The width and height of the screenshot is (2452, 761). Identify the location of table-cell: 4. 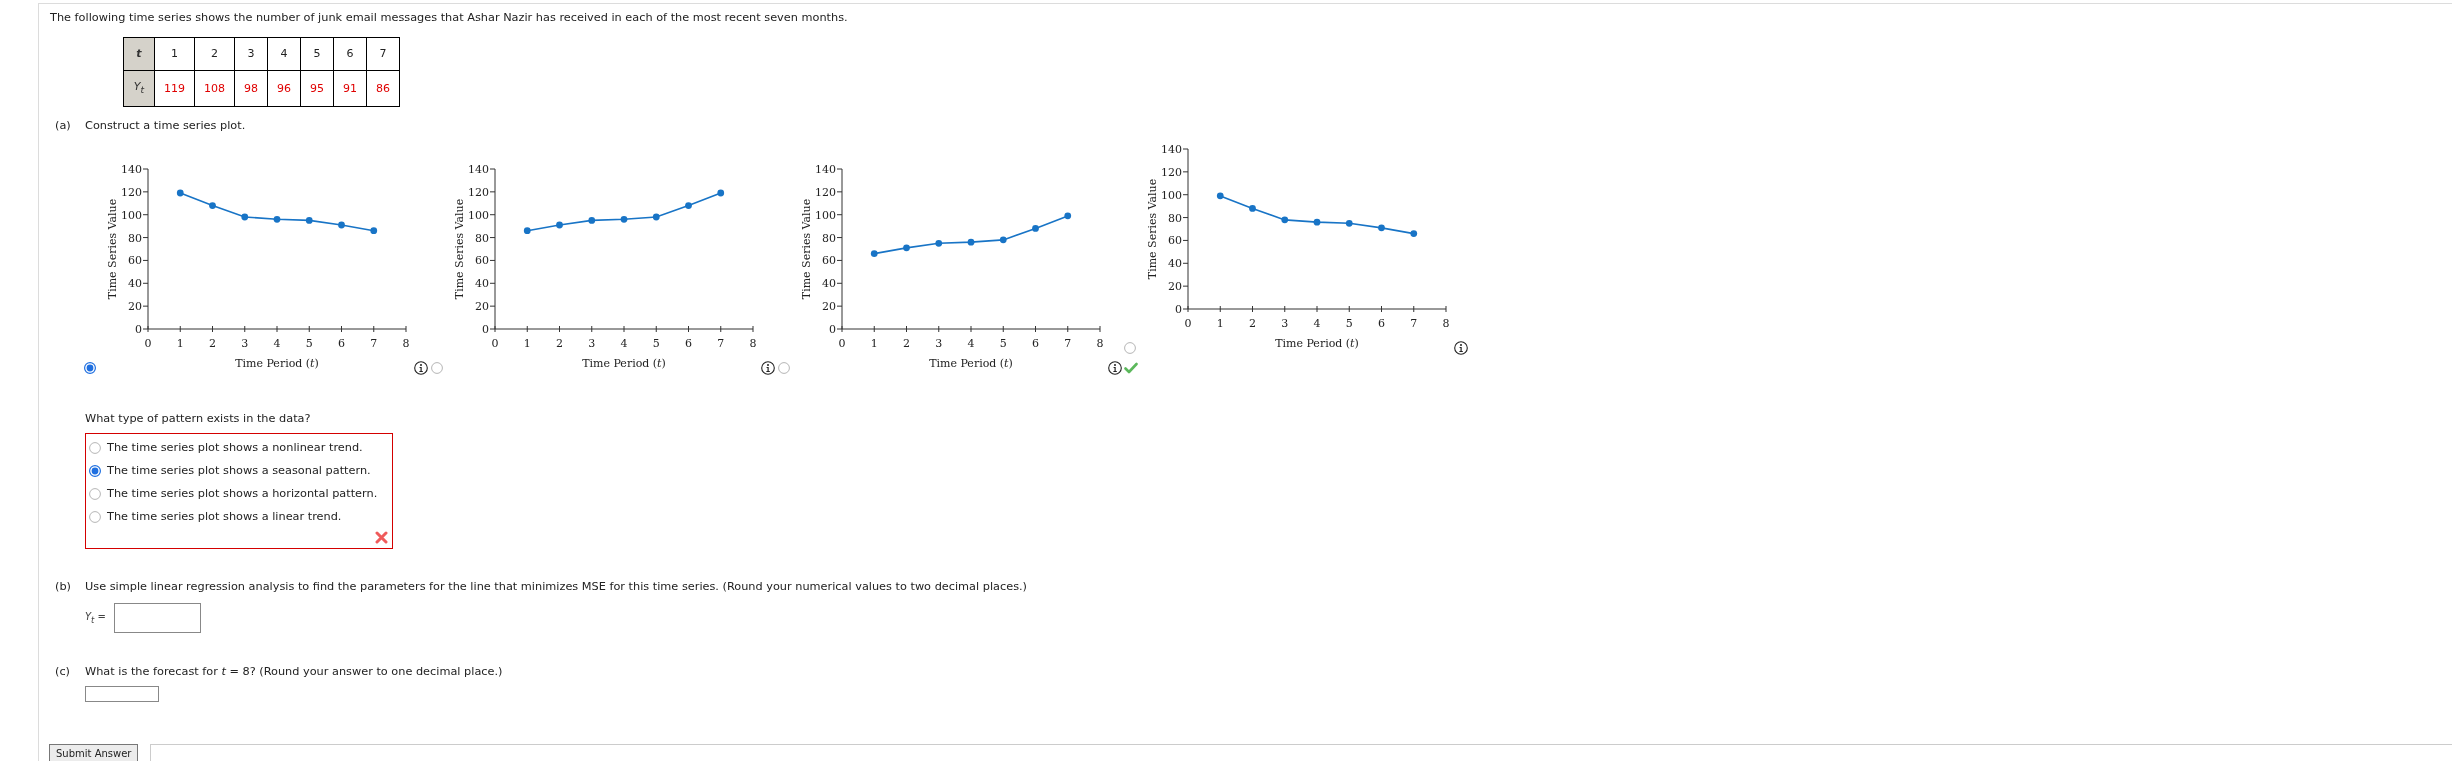
(284, 54).